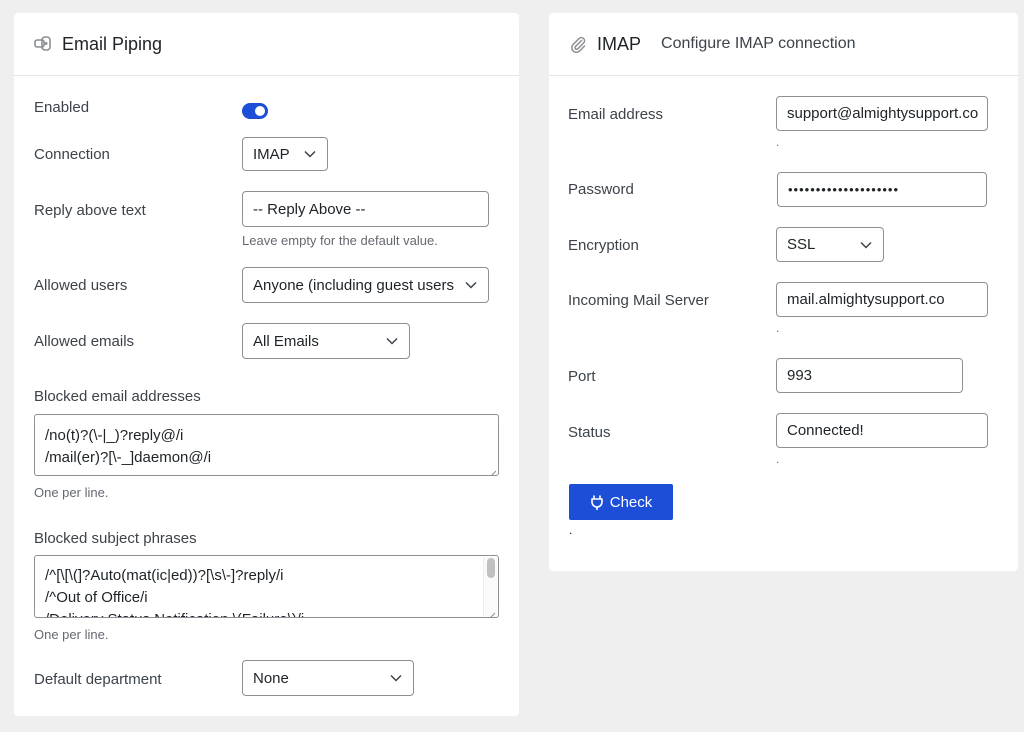 Image resolution: width=1024 pixels, height=732 pixels. Describe the element at coordinates (778, 142) in the screenshot. I see `email-address-help: .` at that location.